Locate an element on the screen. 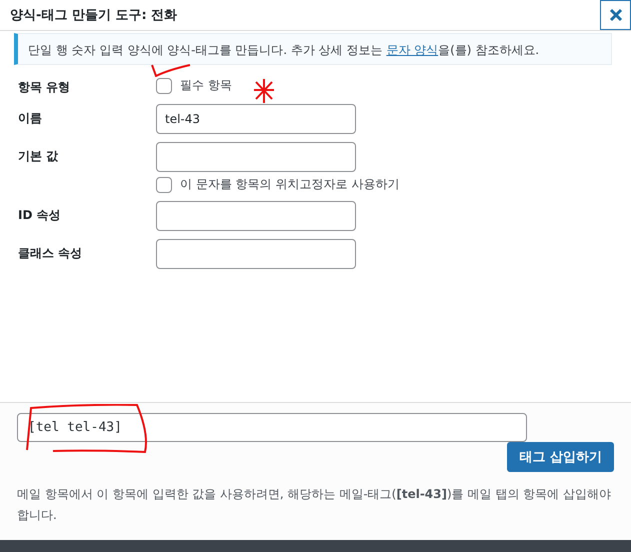  checkbox-label: 필수 항목 is located at coordinates (206, 85).